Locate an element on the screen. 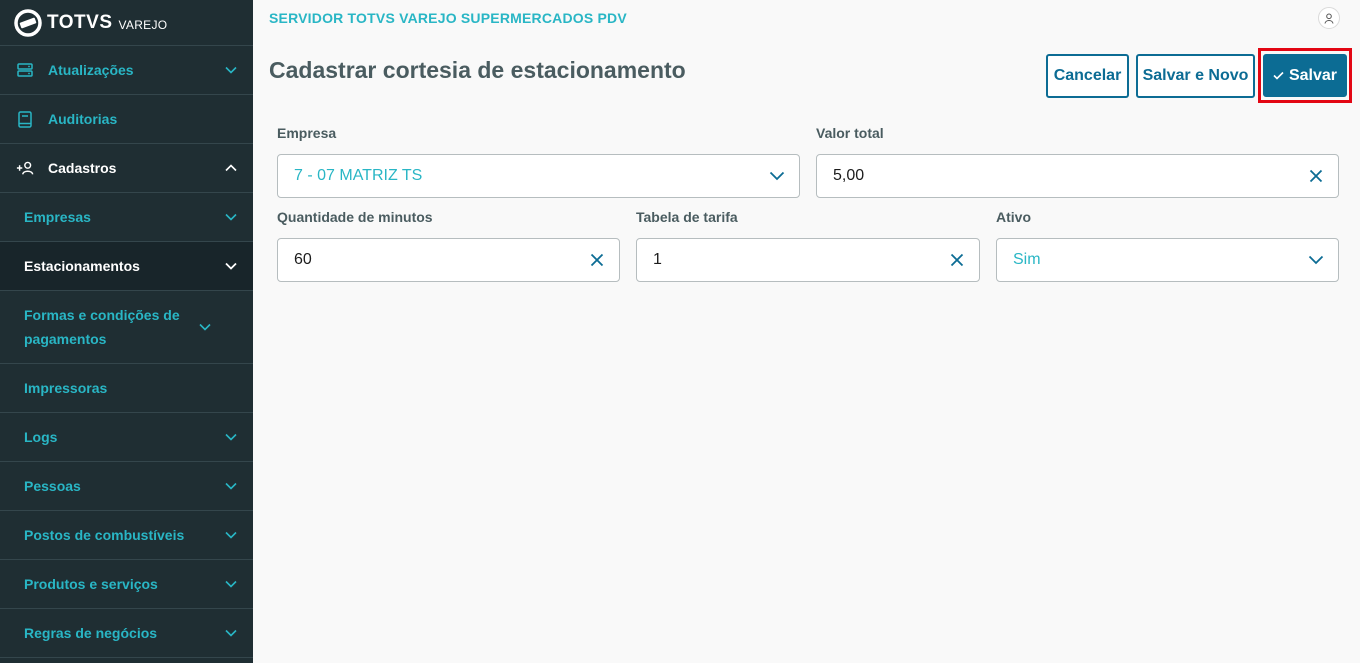 The width and height of the screenshot is (1360, 663). user-icon is located at coordinates (1329, 18).